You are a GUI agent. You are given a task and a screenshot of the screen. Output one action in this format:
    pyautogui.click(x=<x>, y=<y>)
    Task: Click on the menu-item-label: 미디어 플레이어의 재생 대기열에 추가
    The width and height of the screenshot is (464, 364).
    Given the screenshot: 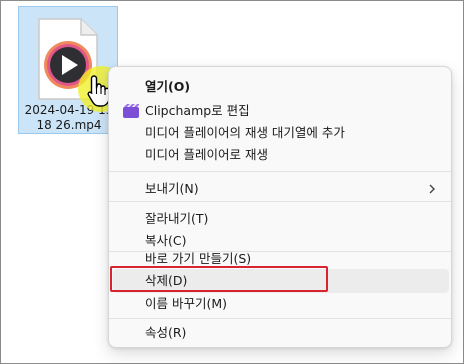 What is the action you would take?
    pyautogui.click(x=245, y=132)
    